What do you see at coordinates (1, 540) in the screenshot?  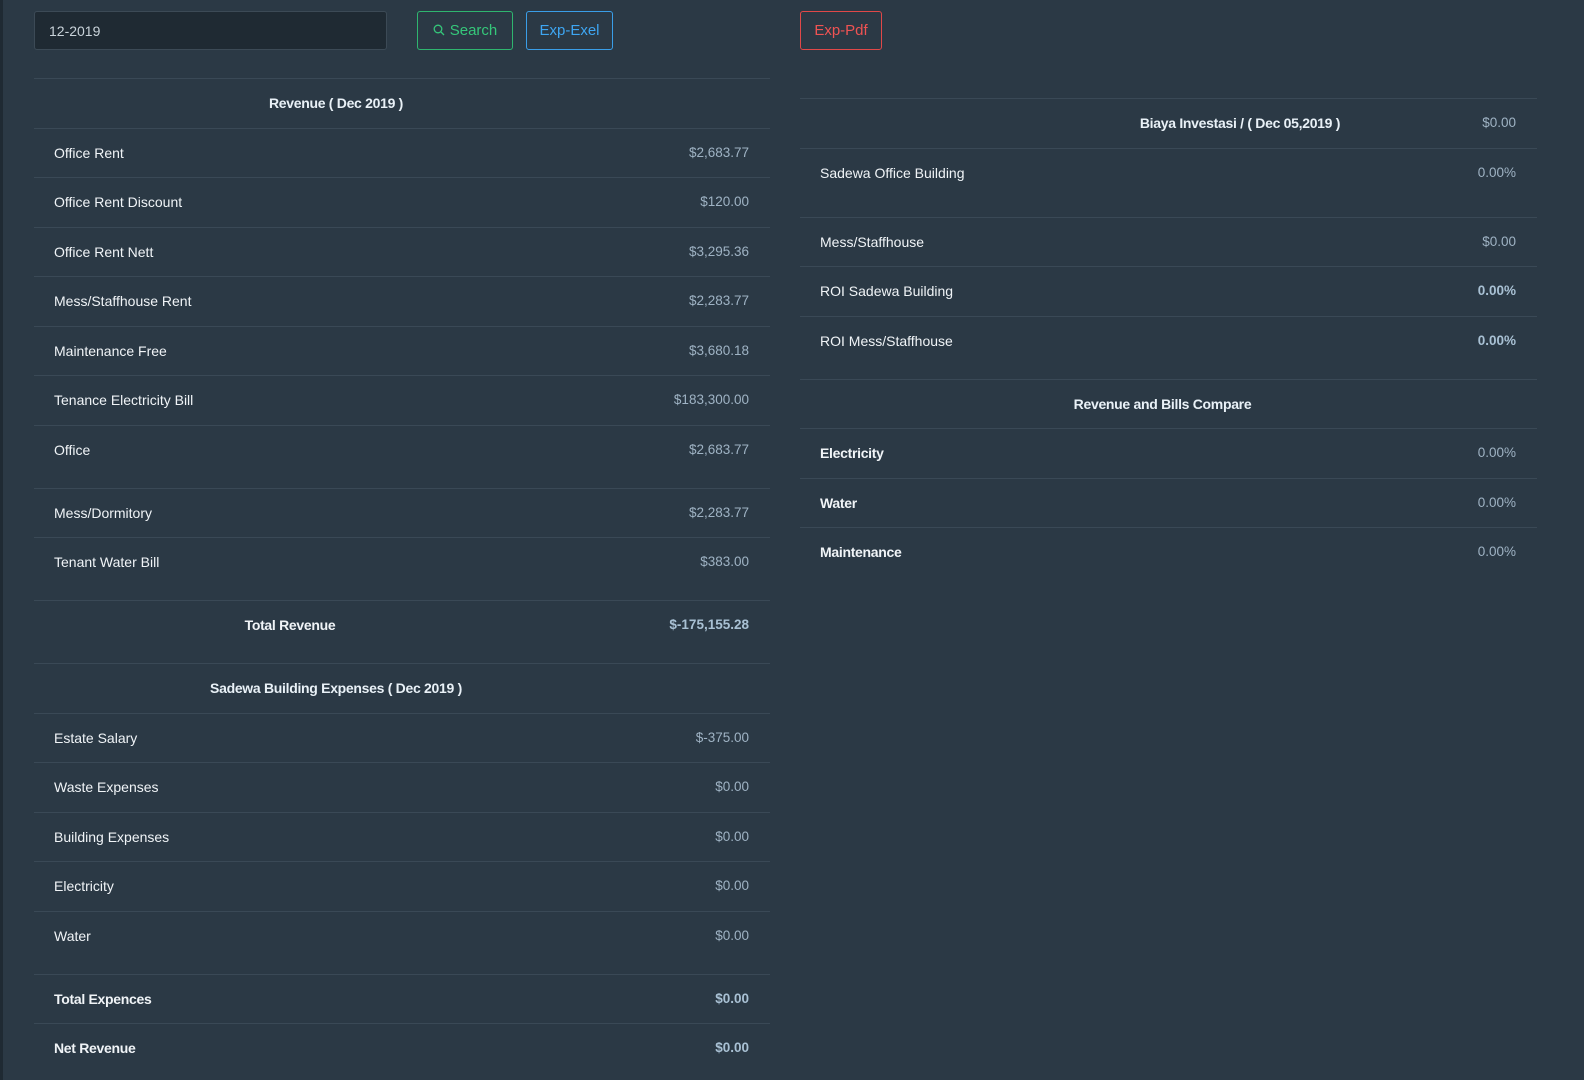 I see `left-edge-border` at bounding box center [1, 540].